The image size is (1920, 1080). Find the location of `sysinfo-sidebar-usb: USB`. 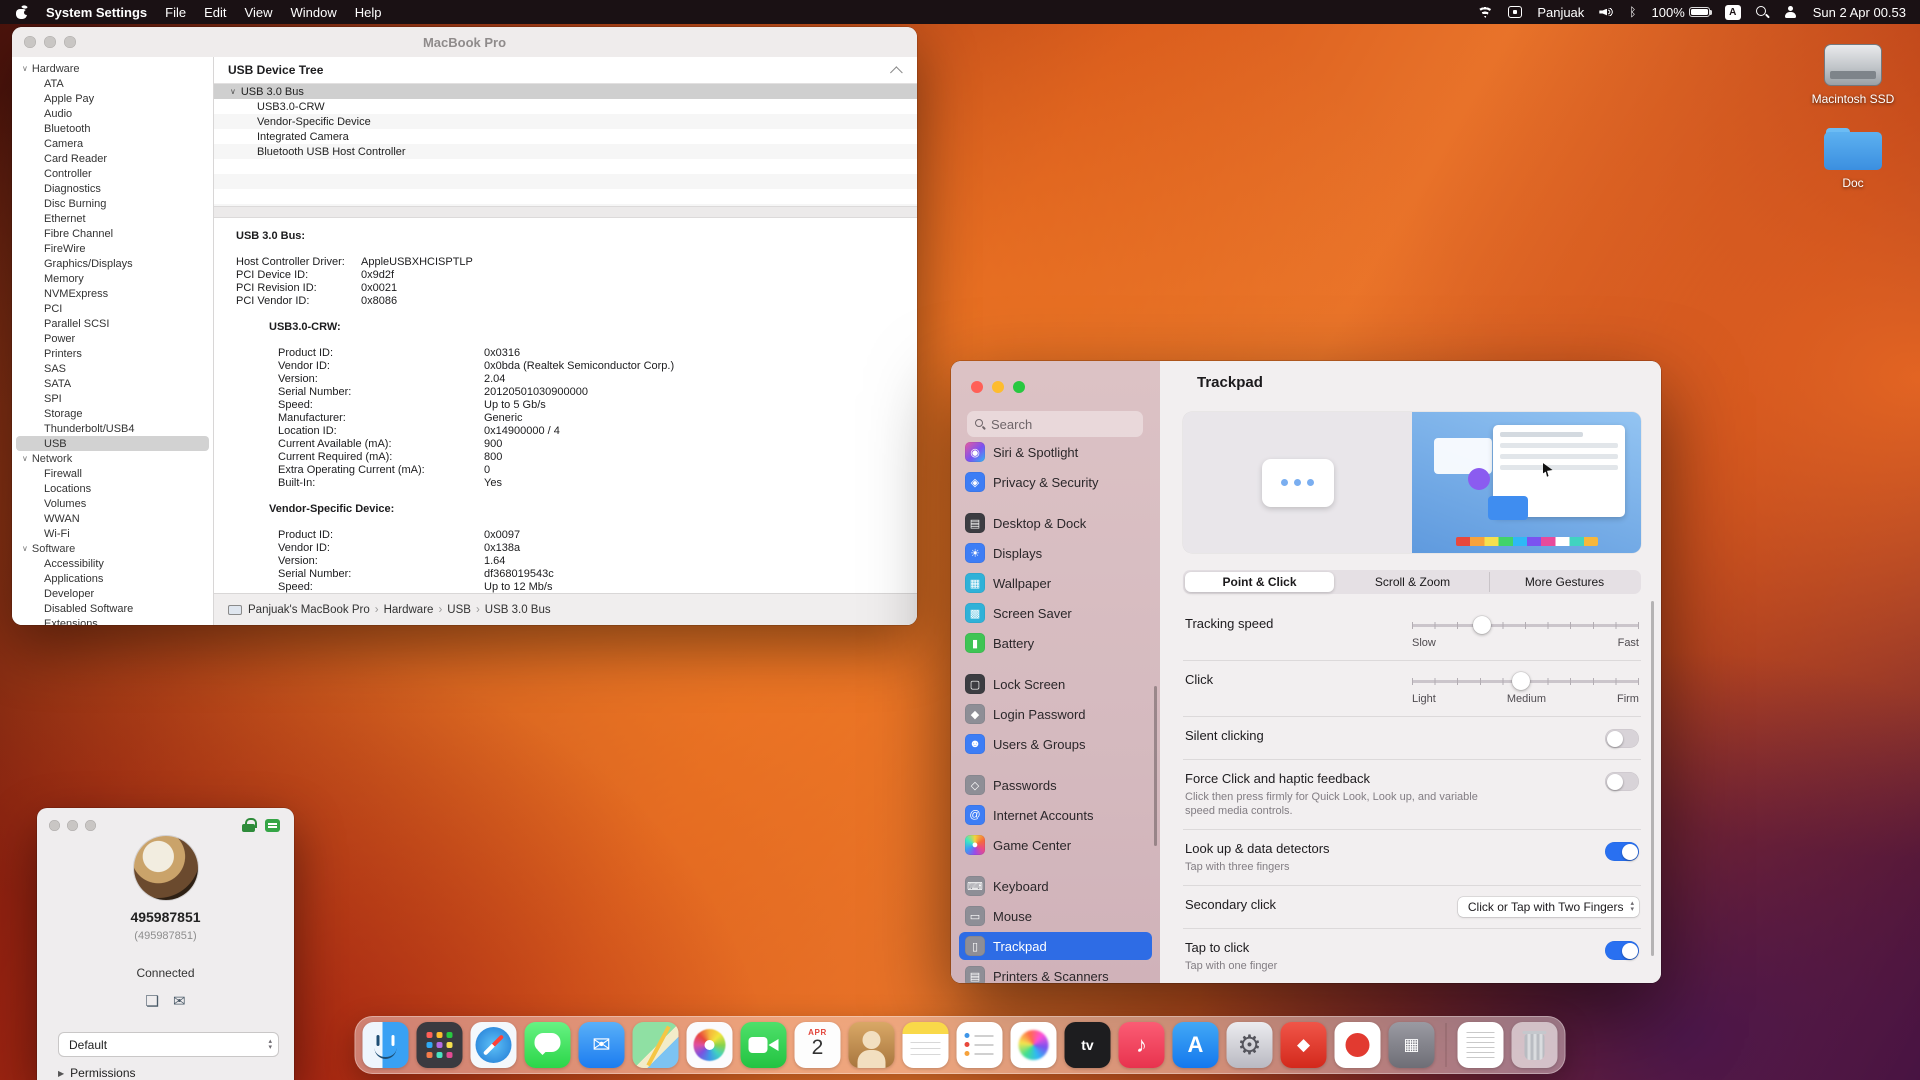

sysinfo-sidebar-usb: USB is located at coordinates (112, 443).